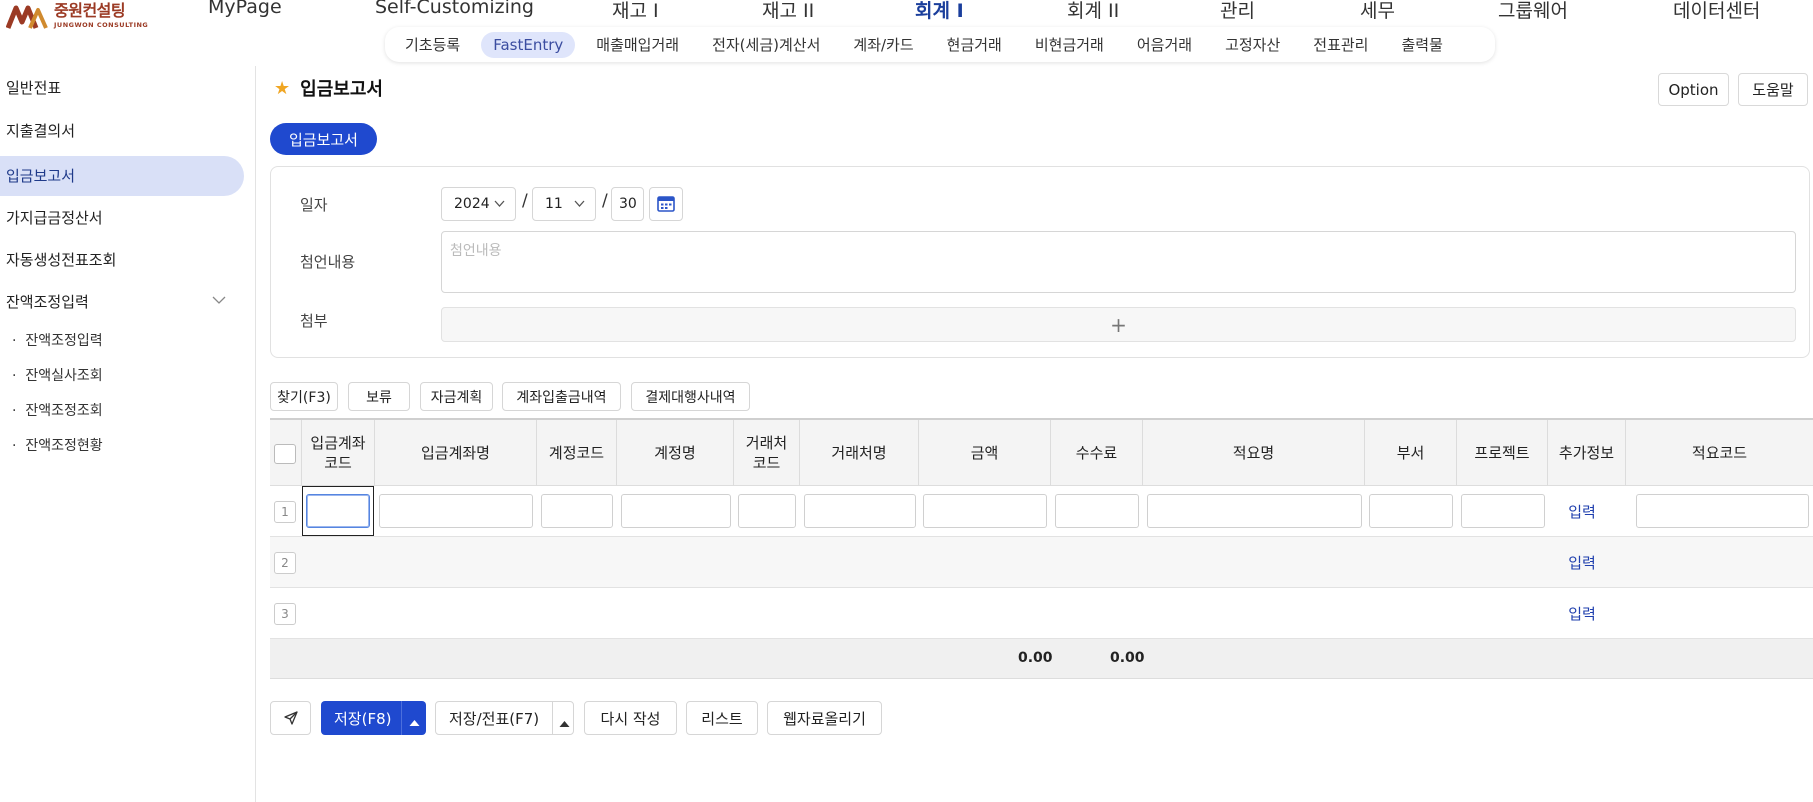  Describe the element at coordinates (561, 396) in the screenshot. I see `account-history-button: 계좌입출금내역` at that location.